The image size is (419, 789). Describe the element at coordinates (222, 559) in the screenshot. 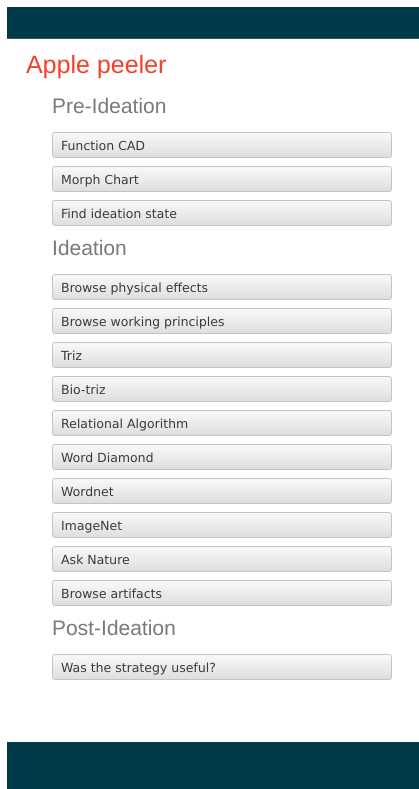

I see `tool-button: Ask Nature` at that location.